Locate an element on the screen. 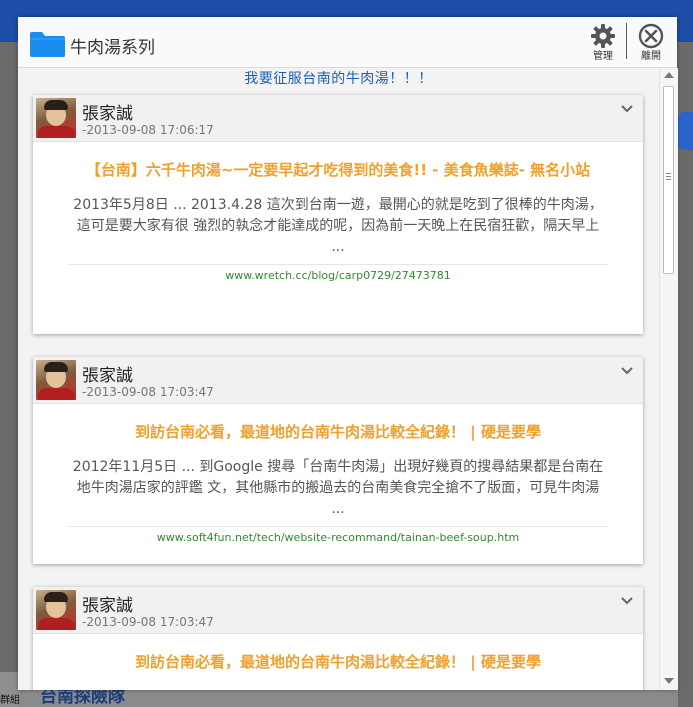 The width and height of the screenshot is (693, 707). post-timestamp: -2013-09-08 17:06:17 is located at coordinates (148, 130).